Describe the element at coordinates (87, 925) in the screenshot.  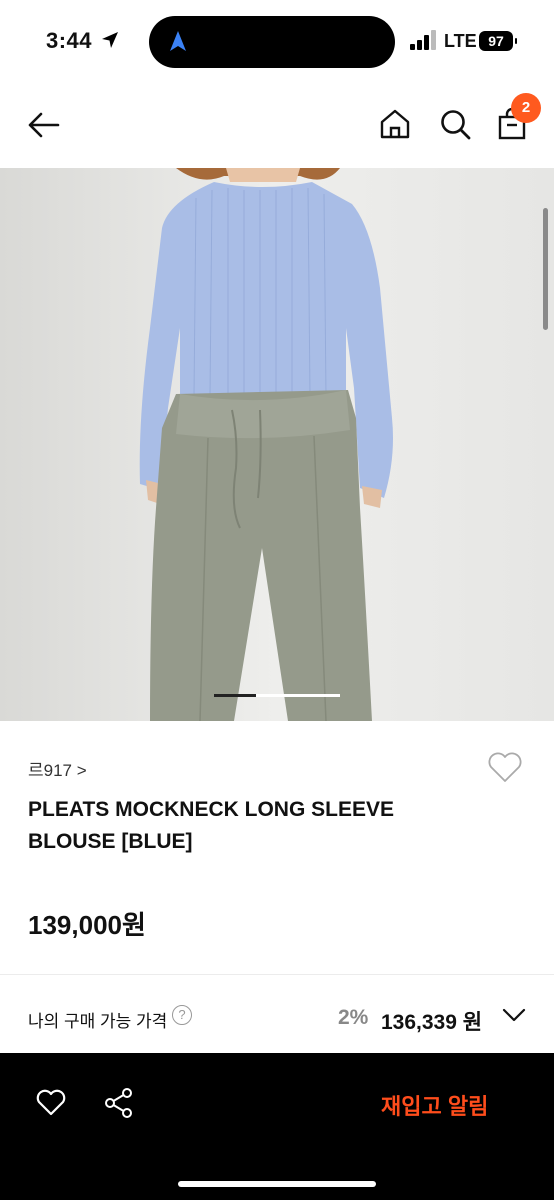
I see `product-price: 139,000원` at that location.